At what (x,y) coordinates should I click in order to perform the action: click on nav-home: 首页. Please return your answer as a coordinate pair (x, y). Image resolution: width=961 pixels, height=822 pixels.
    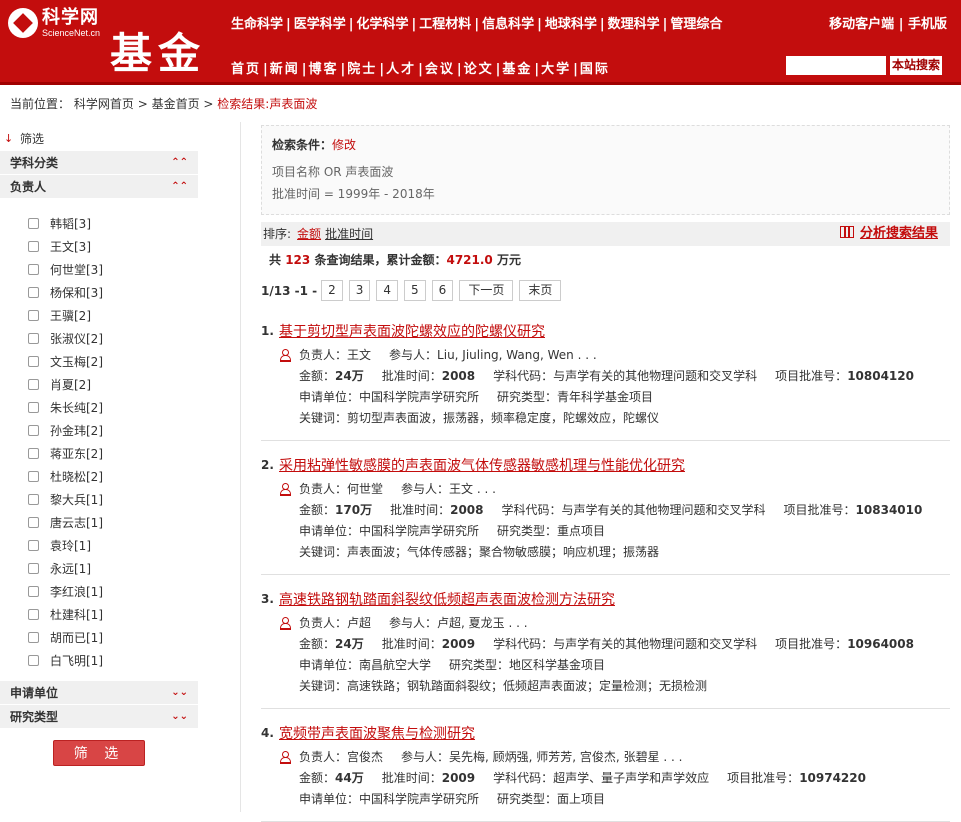
    Looking at the image, I should click on (246, 69).